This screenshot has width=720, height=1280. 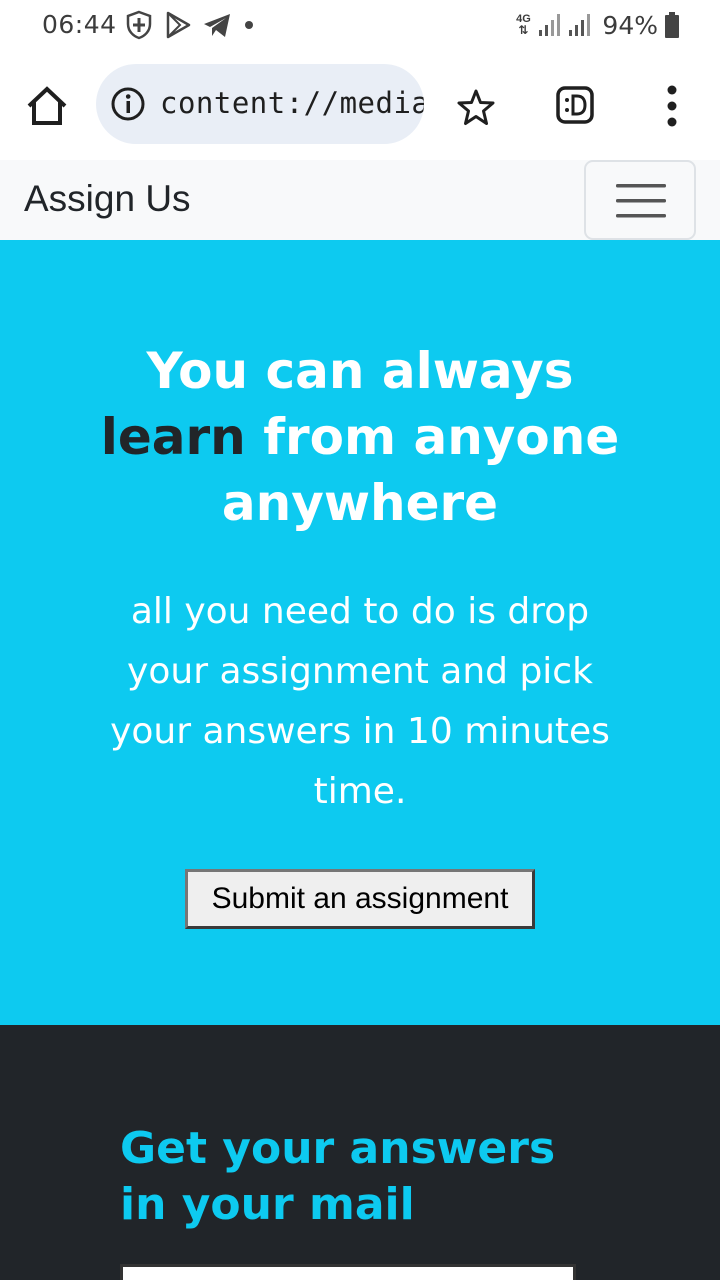 I want to click on play-store-icon, so click(x=178, y=25).